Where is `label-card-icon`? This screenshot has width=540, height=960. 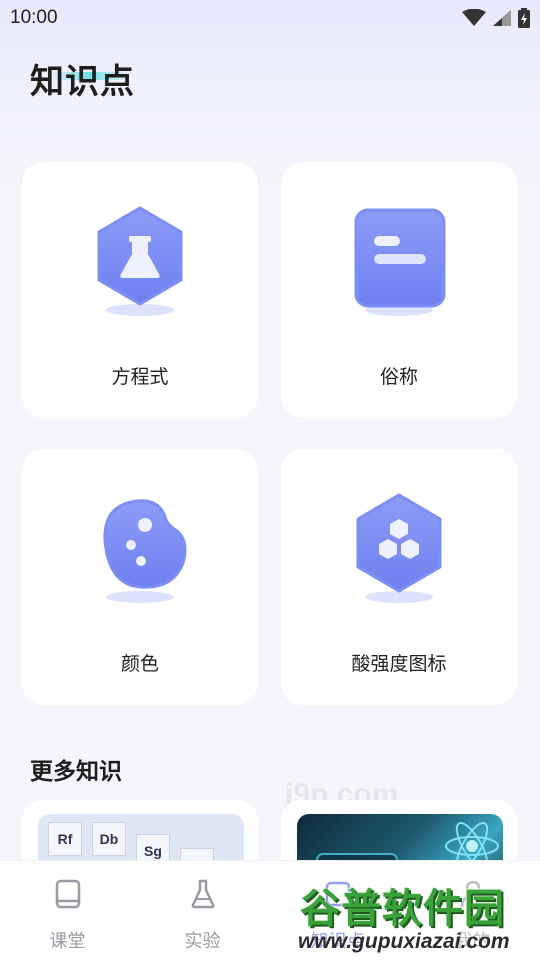
label-card-icon is located at coordinates (399, 262).